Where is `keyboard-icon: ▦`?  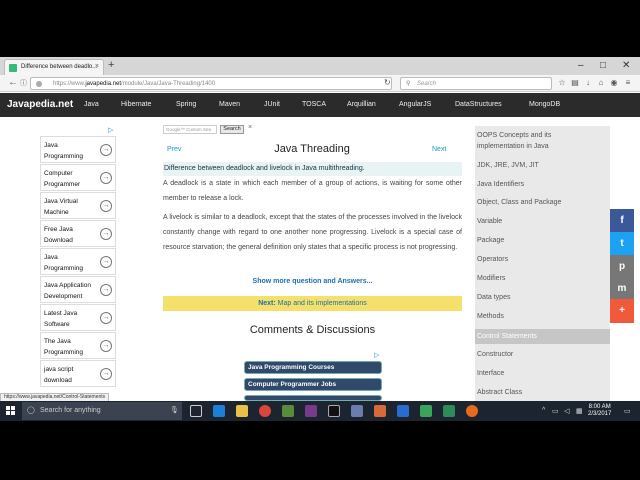
keyboard-icon: ▦ is located at coordinates (579, 411).